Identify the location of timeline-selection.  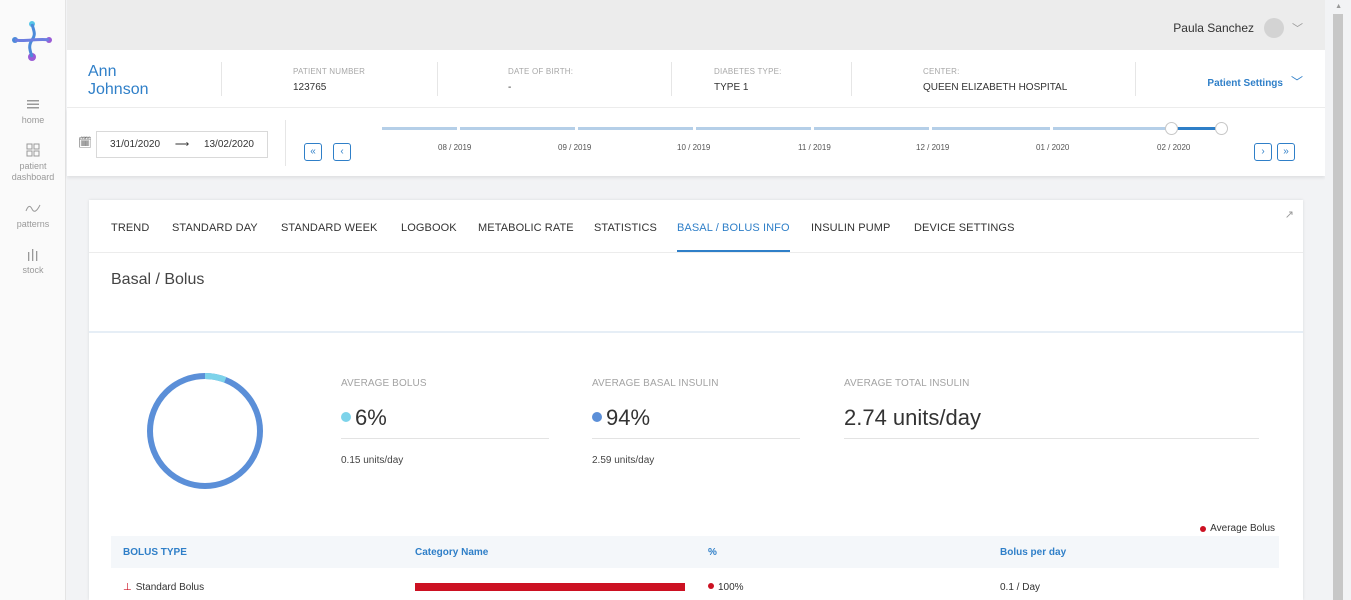
(1197, 128).